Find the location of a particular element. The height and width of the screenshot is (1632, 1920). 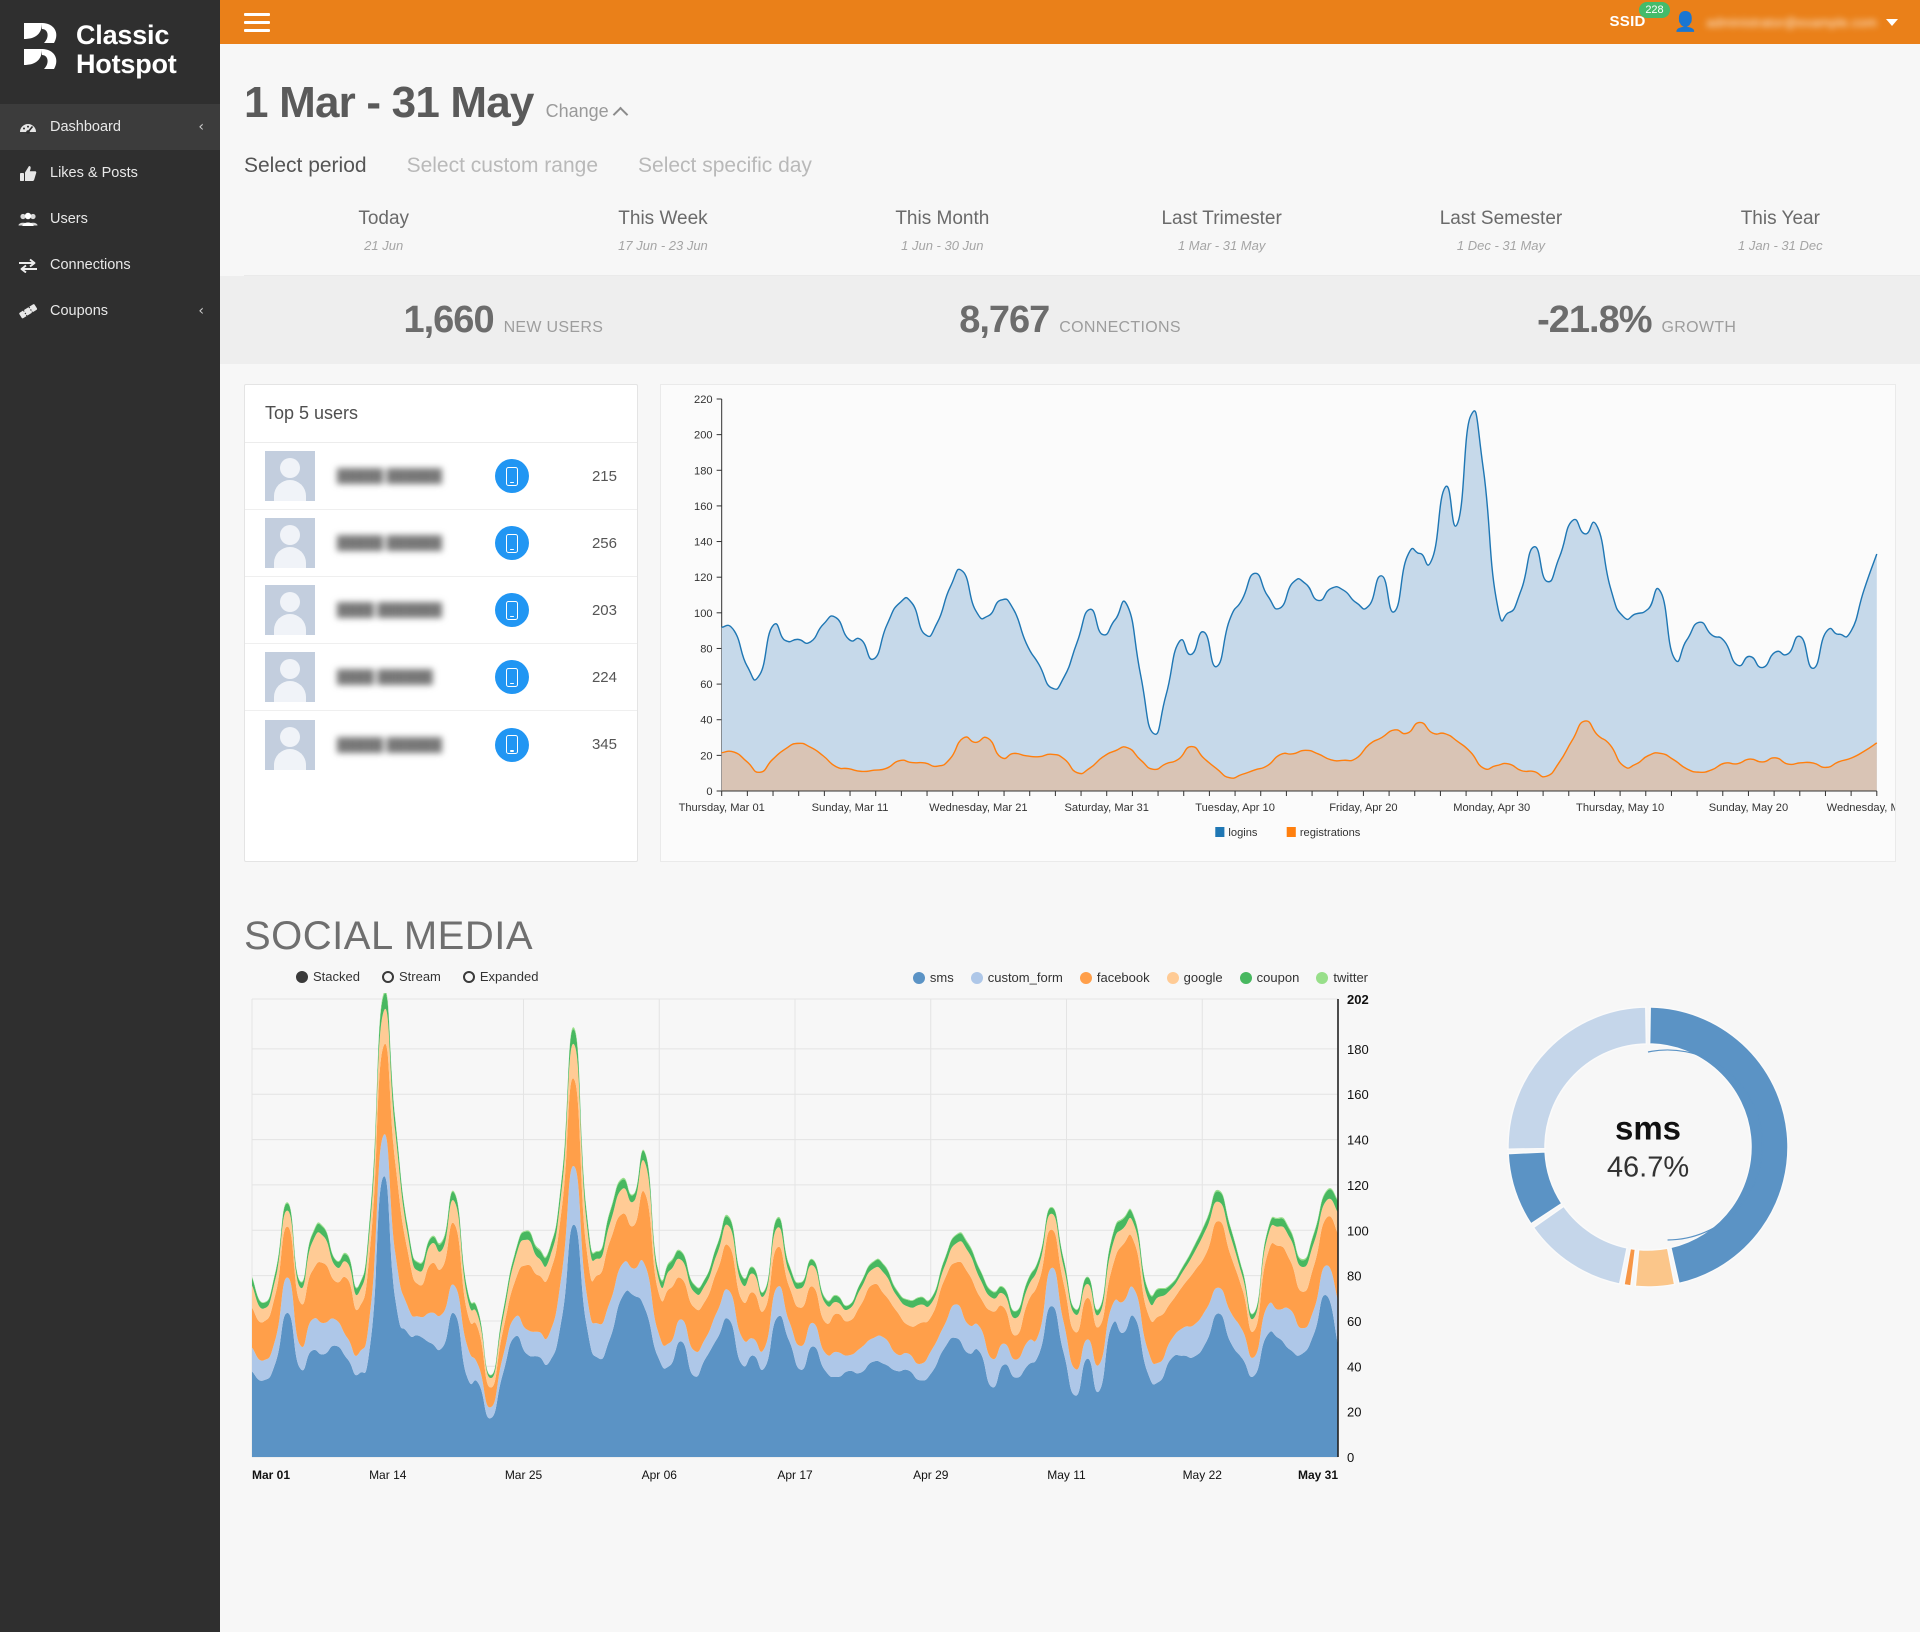

svg-text: Wednesday, May 31 is located at coordinates (1861, 808).